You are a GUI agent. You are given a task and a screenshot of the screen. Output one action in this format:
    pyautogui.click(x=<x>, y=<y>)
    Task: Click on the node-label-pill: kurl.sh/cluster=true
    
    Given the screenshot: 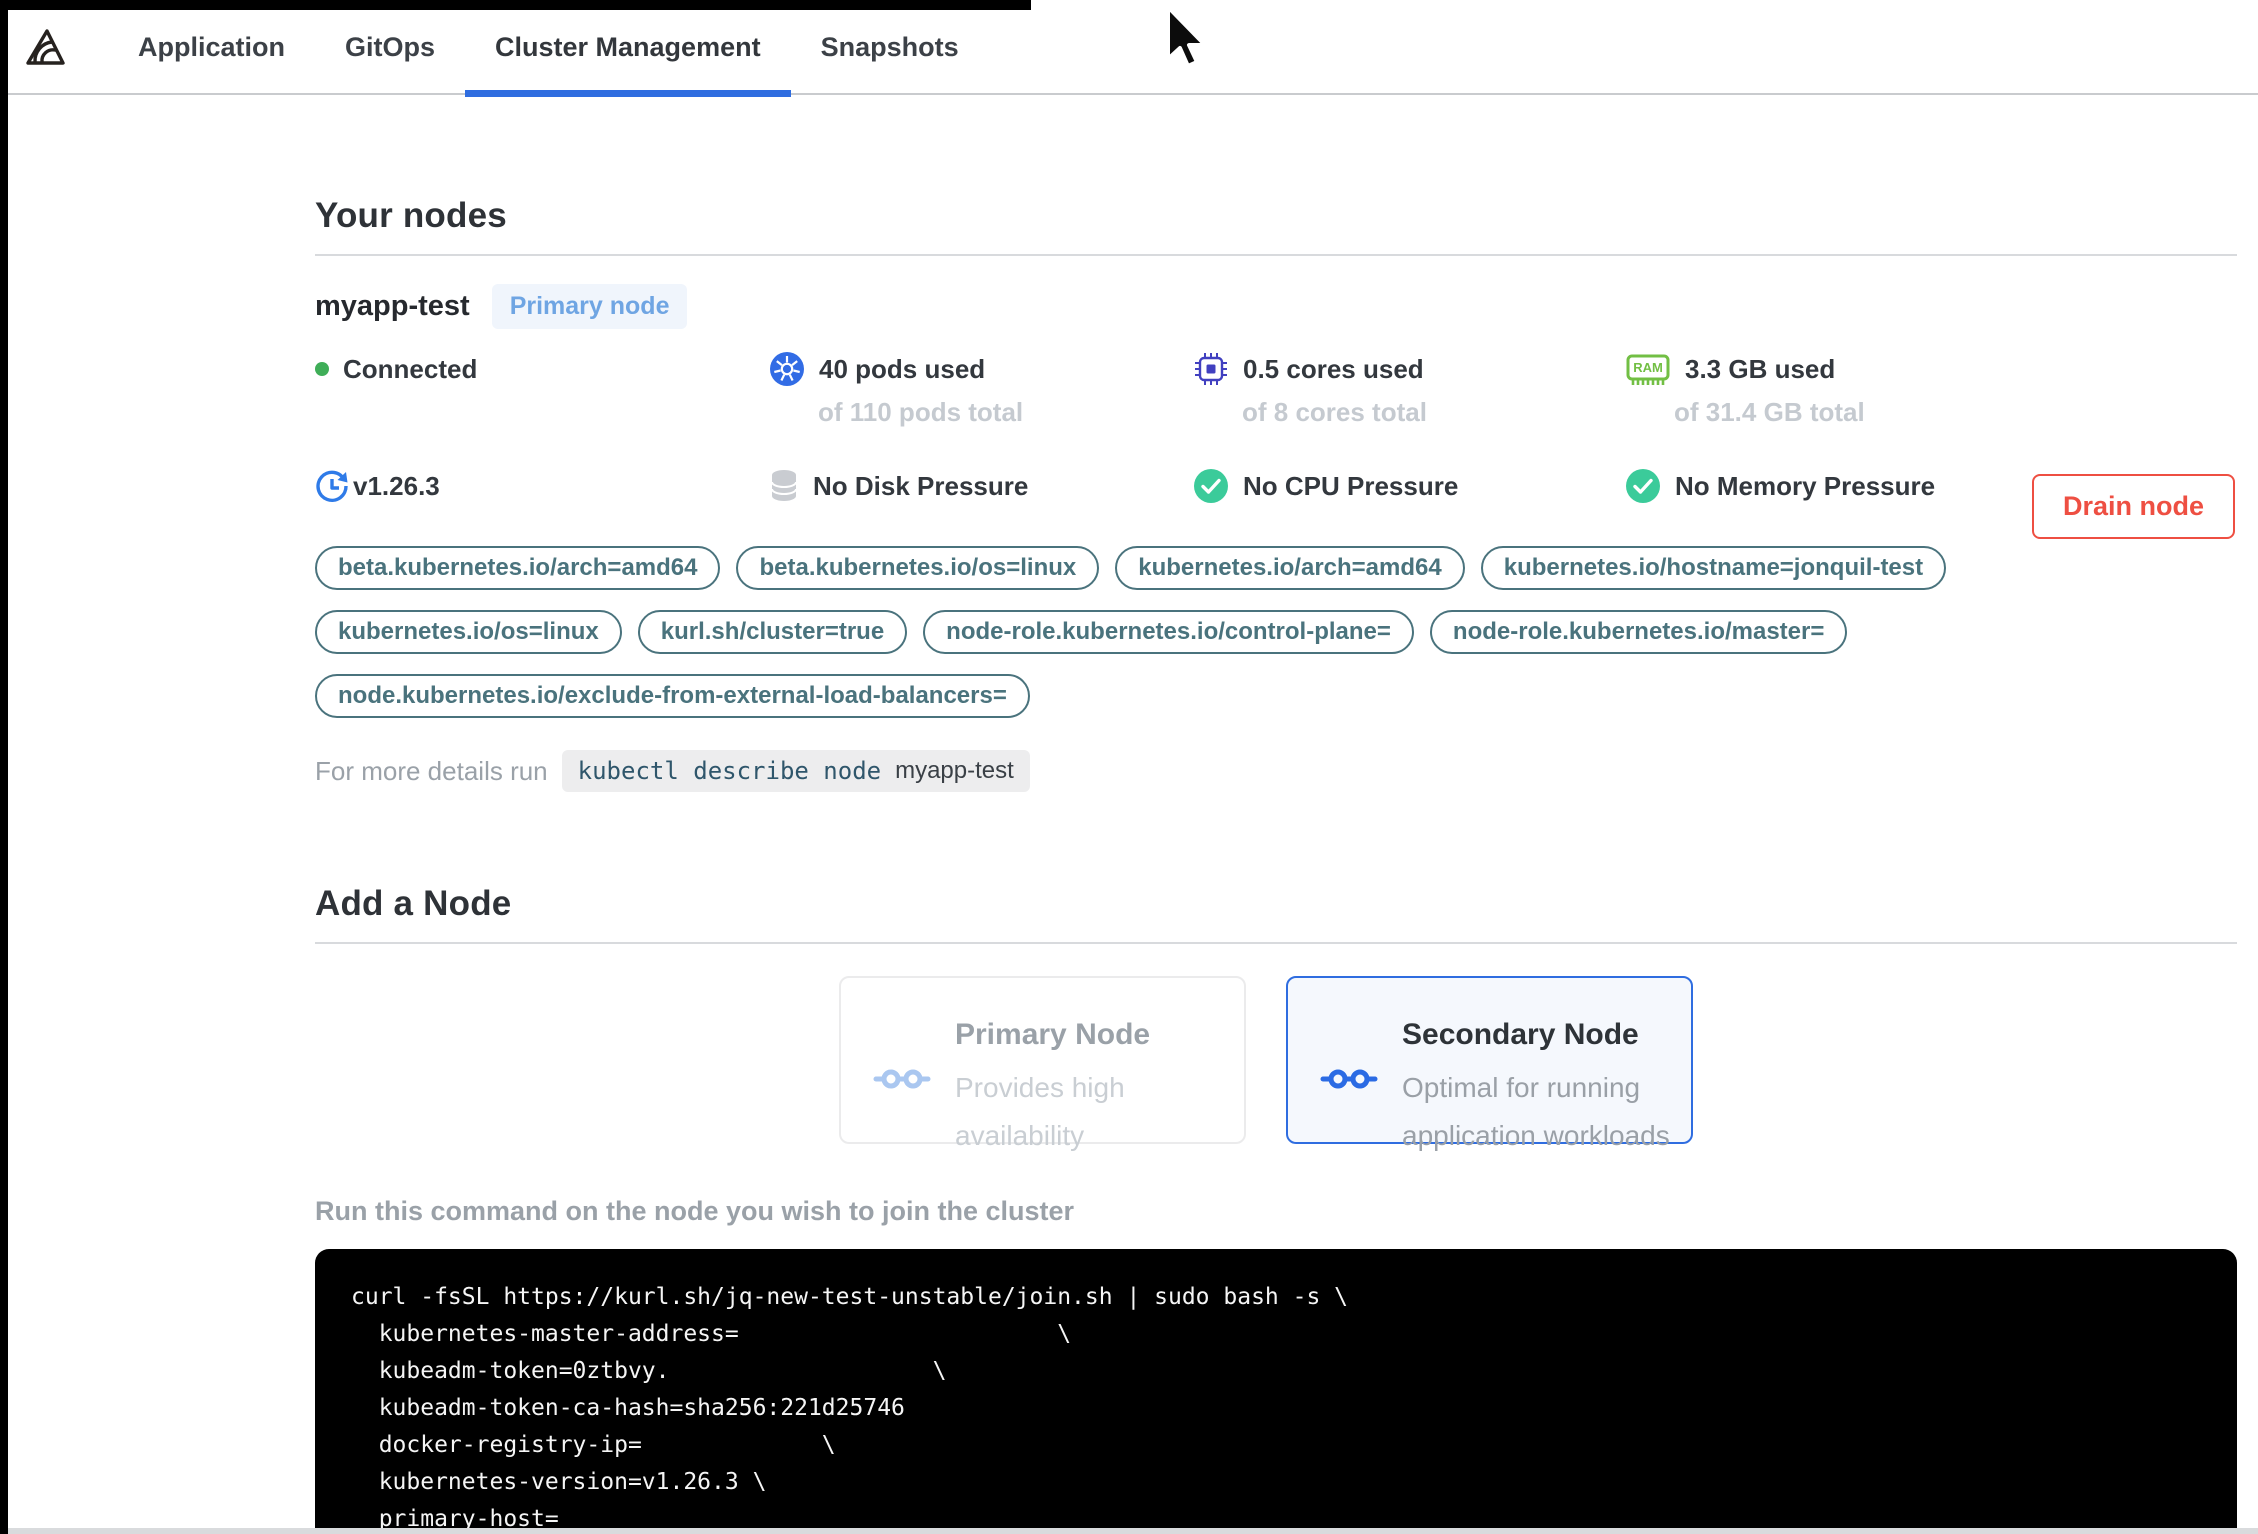 What is the action you would take?
    pyautogui.click(x=772, y=632)
    